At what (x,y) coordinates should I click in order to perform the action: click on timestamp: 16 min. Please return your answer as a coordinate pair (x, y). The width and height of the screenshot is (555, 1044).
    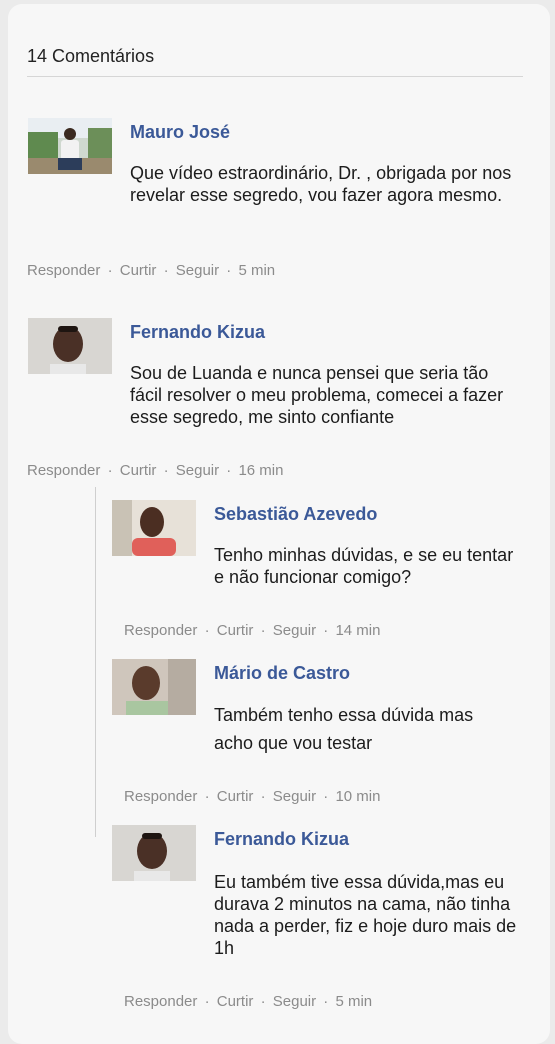
    Looking at the image, I should click on (261, 470).